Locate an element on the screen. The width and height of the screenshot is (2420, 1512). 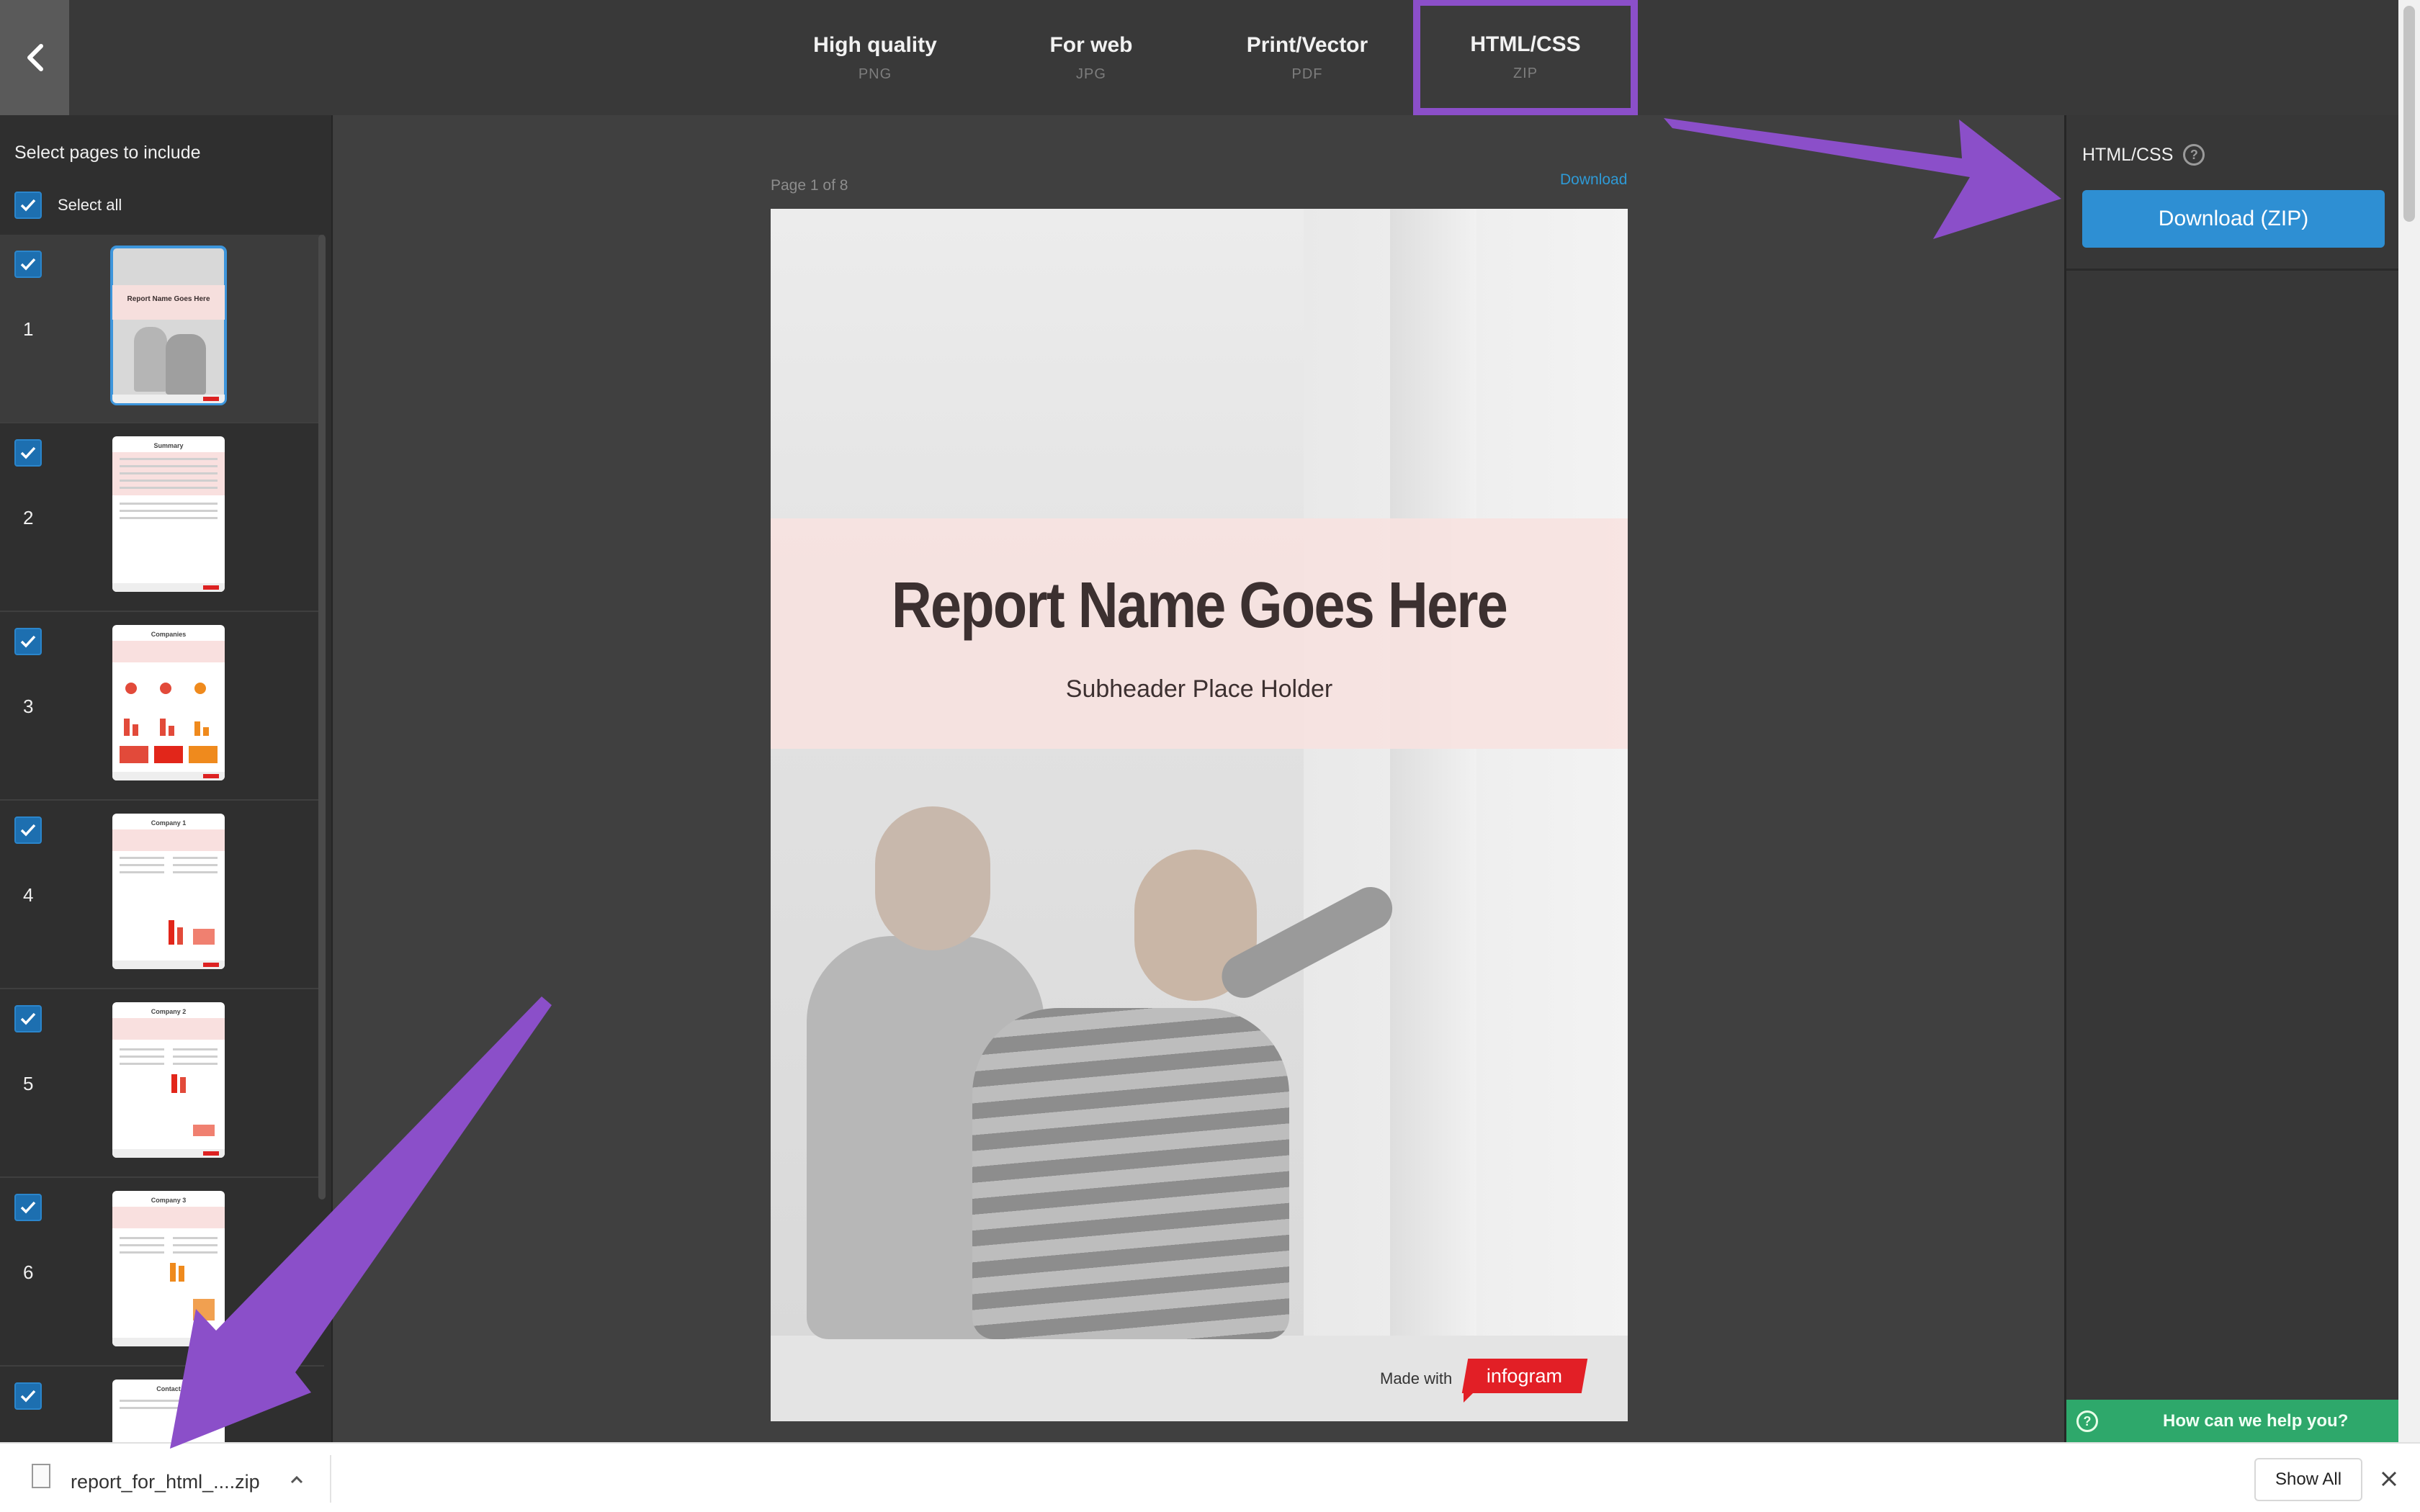
page-number: 6 is located at coordinates (28, 1272).